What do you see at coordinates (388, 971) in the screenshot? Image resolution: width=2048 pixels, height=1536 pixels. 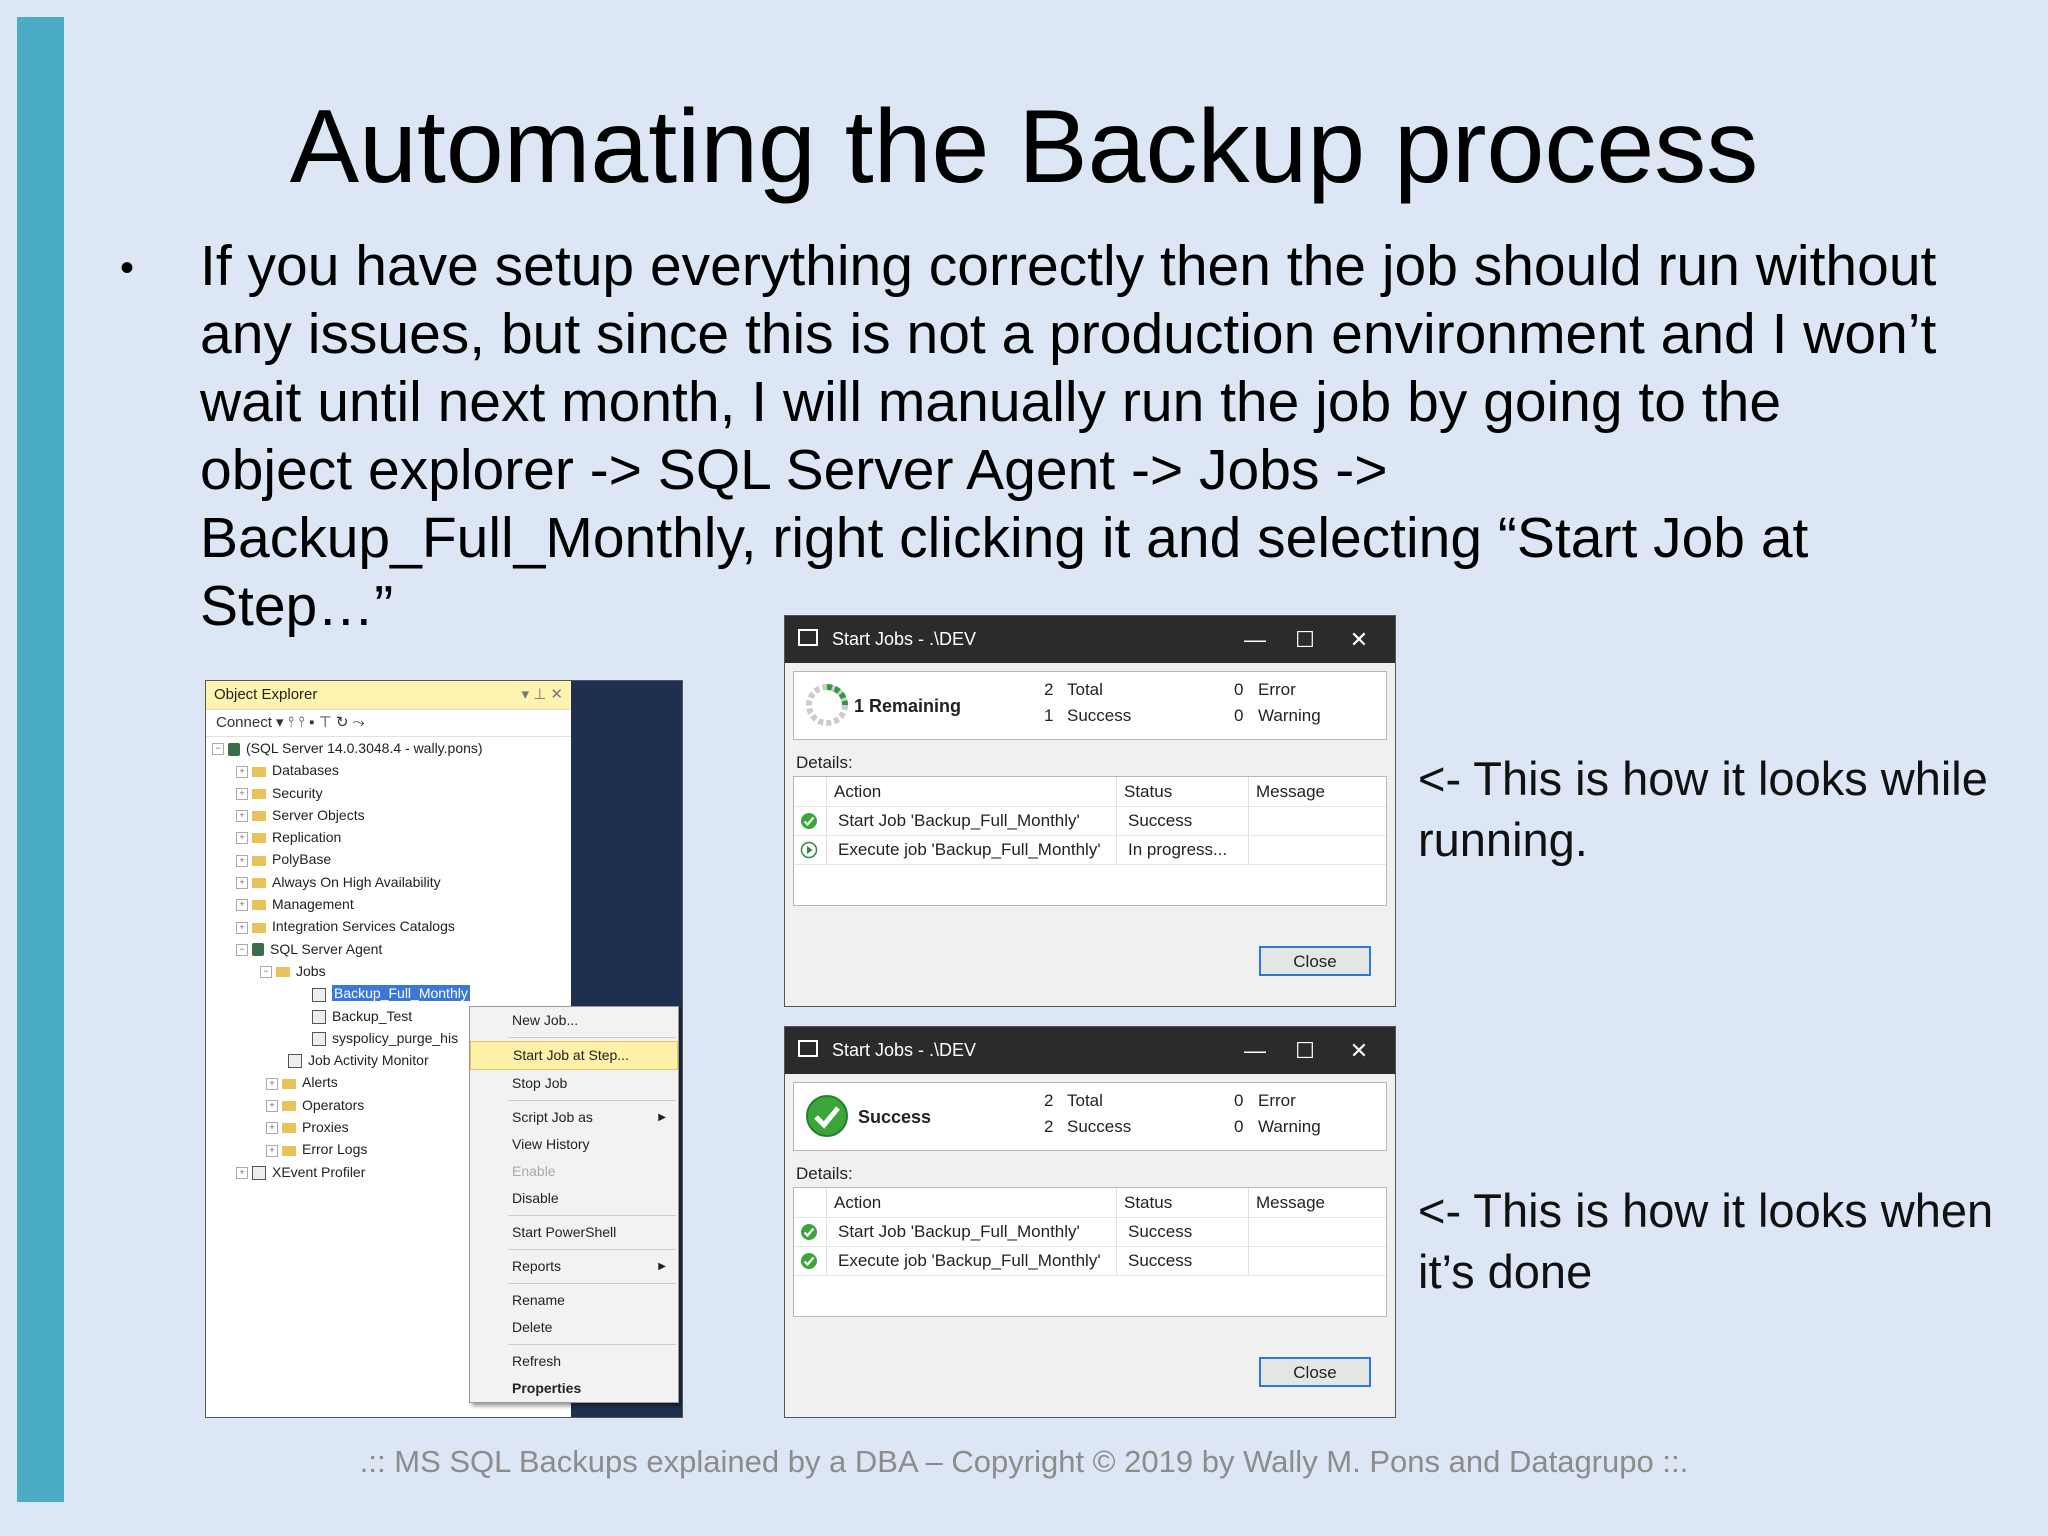 I see `tree-jobs-folder: − Jobs` at bounding box center [388, 971].